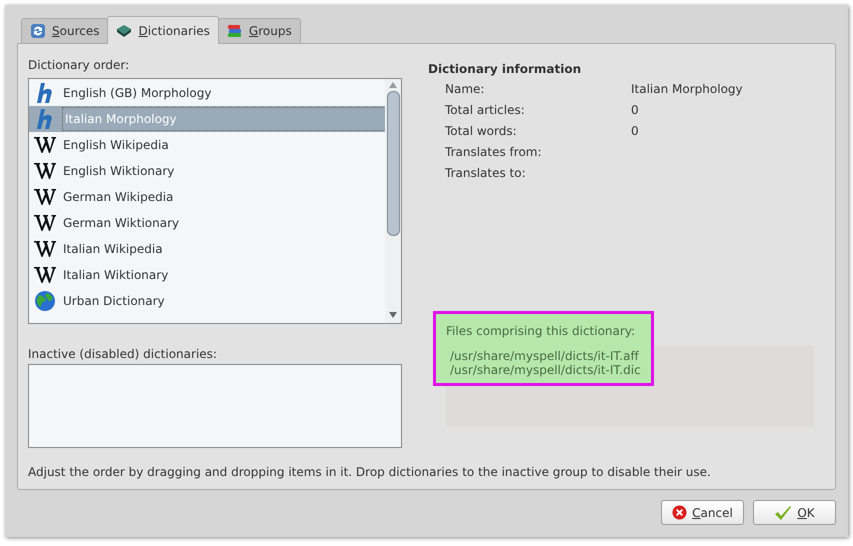 This screenshot has height=546, width=853. I want to click on dictionary-item: German Wiktionary, so click(207, 223).